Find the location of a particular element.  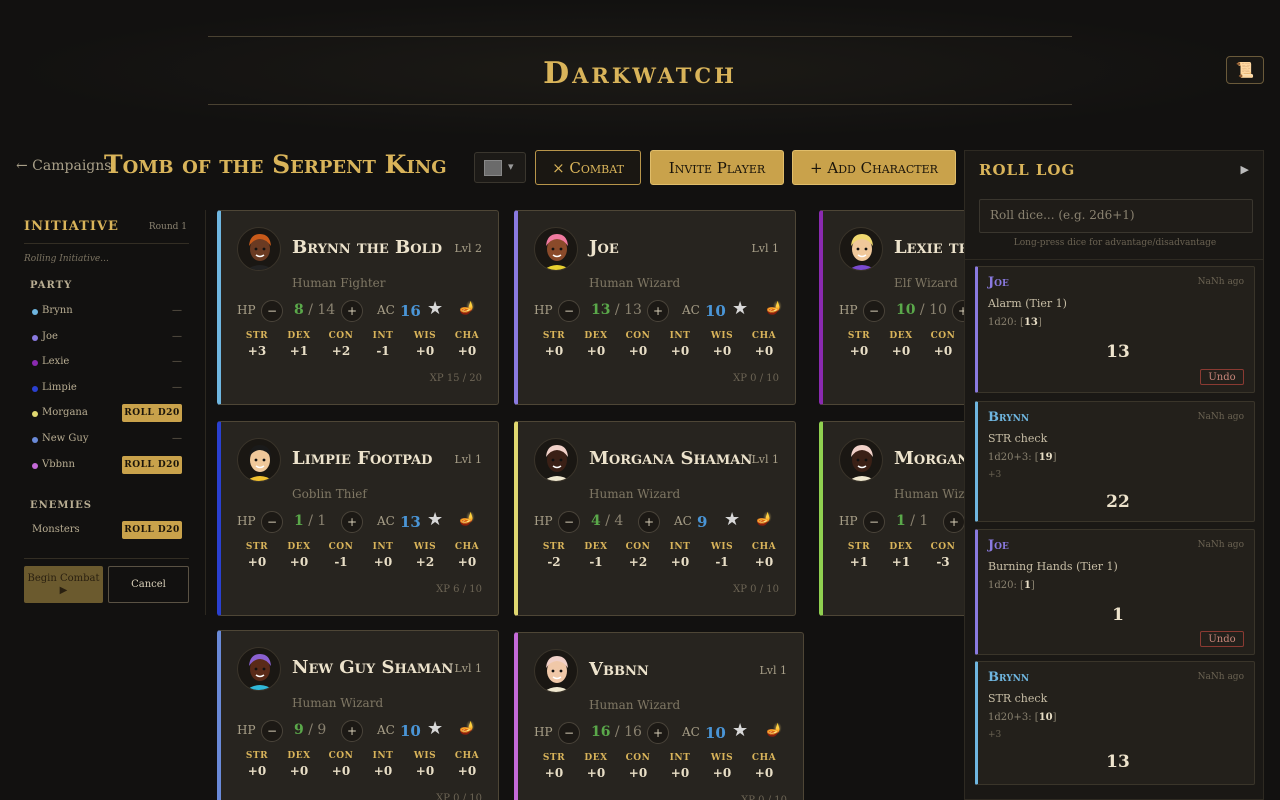

ability-str: STR +3 is located at coordinates (257, 349).